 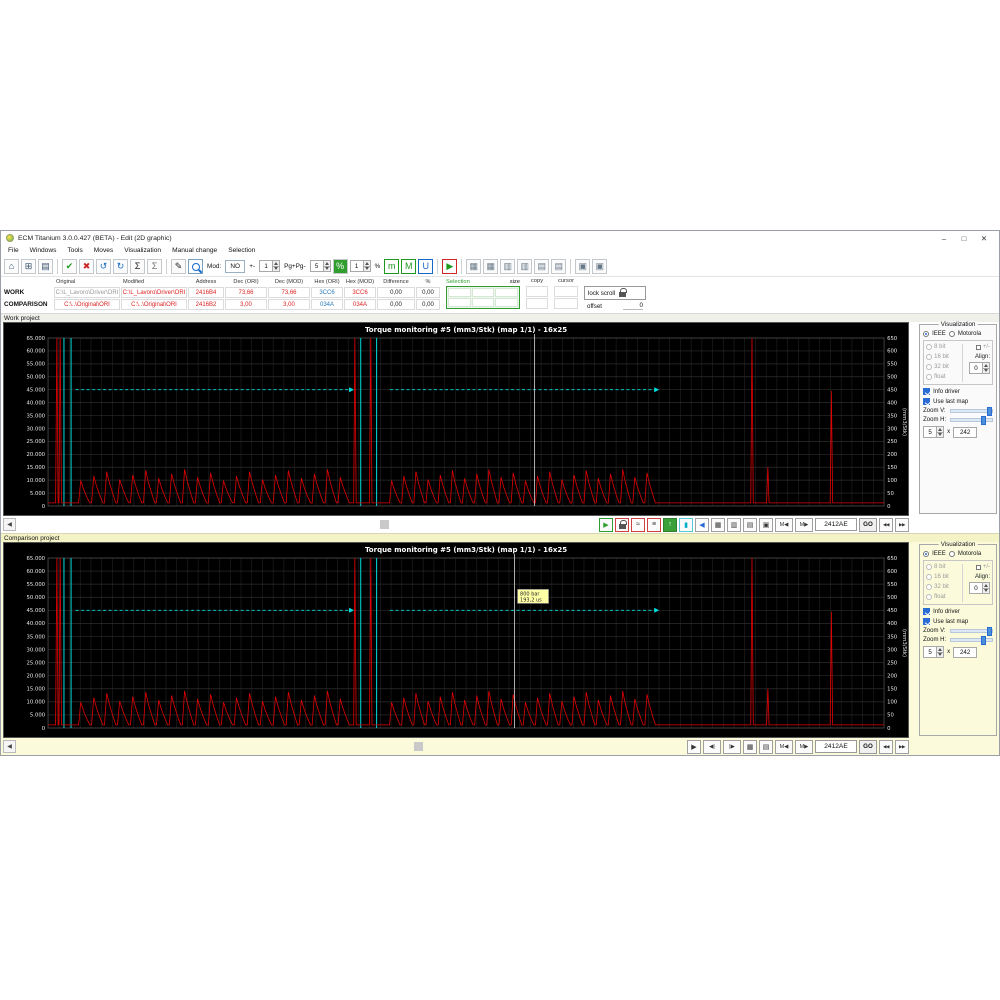 What do you see at coordinates (508, 266) in the screenshot?
I see `paste-map-icon: ▥` at bounding box center [508, 266].